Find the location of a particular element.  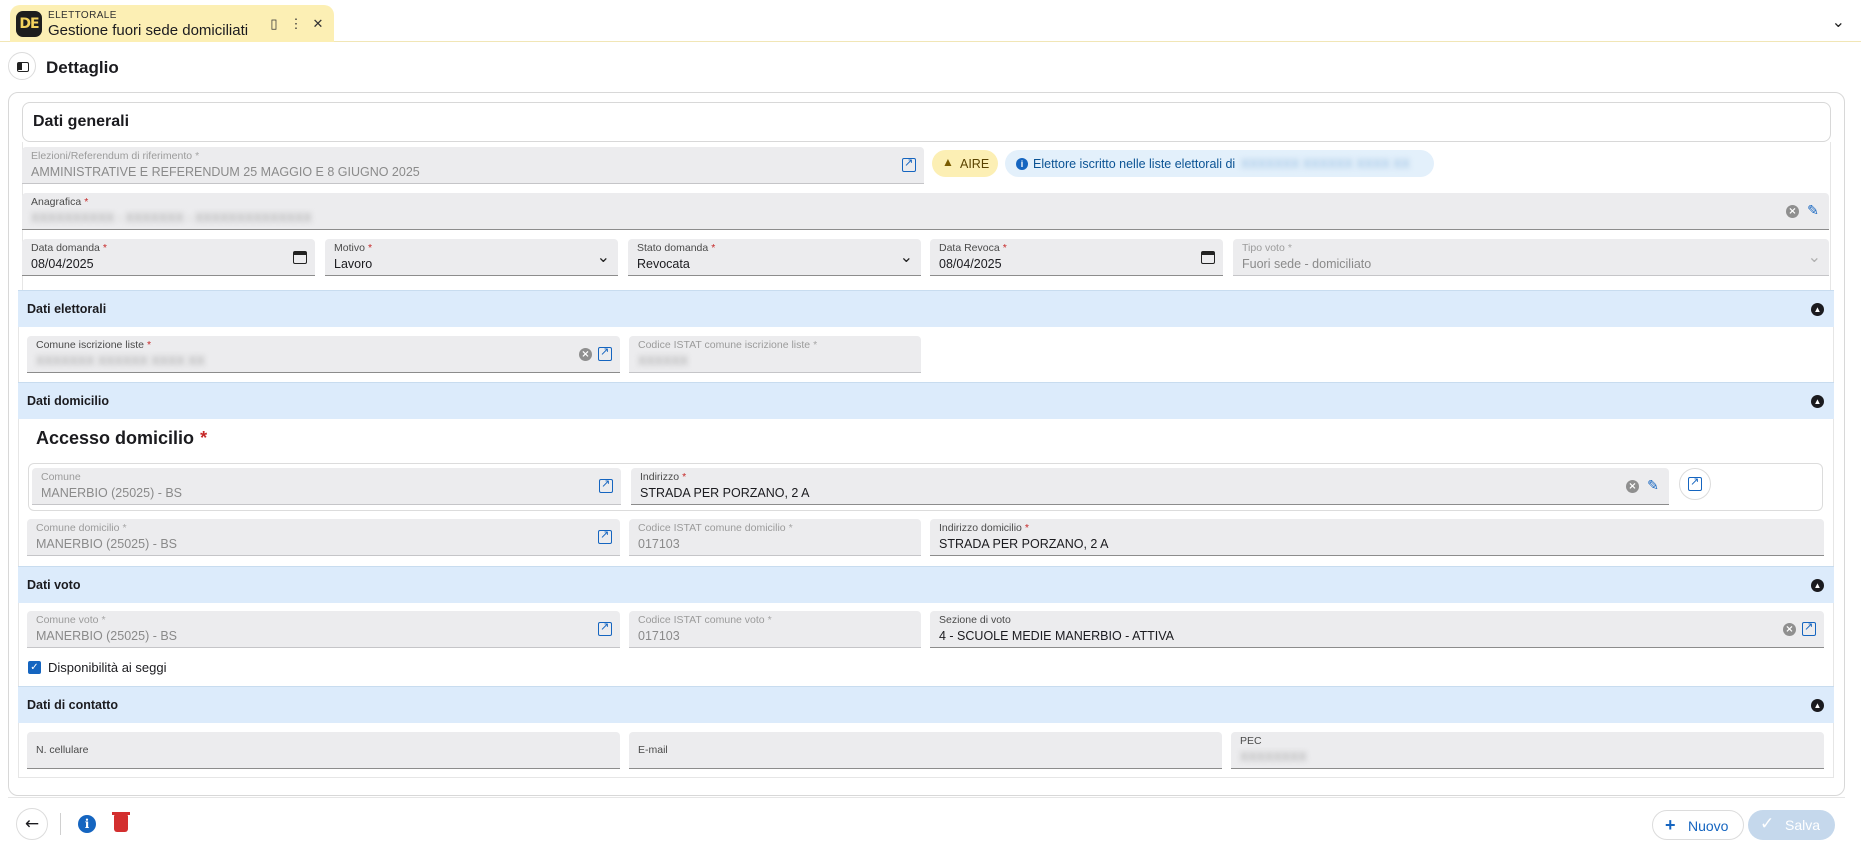

section-dati-domicilio: Dati domicilio ▲ is located at coordinates (926, 400).